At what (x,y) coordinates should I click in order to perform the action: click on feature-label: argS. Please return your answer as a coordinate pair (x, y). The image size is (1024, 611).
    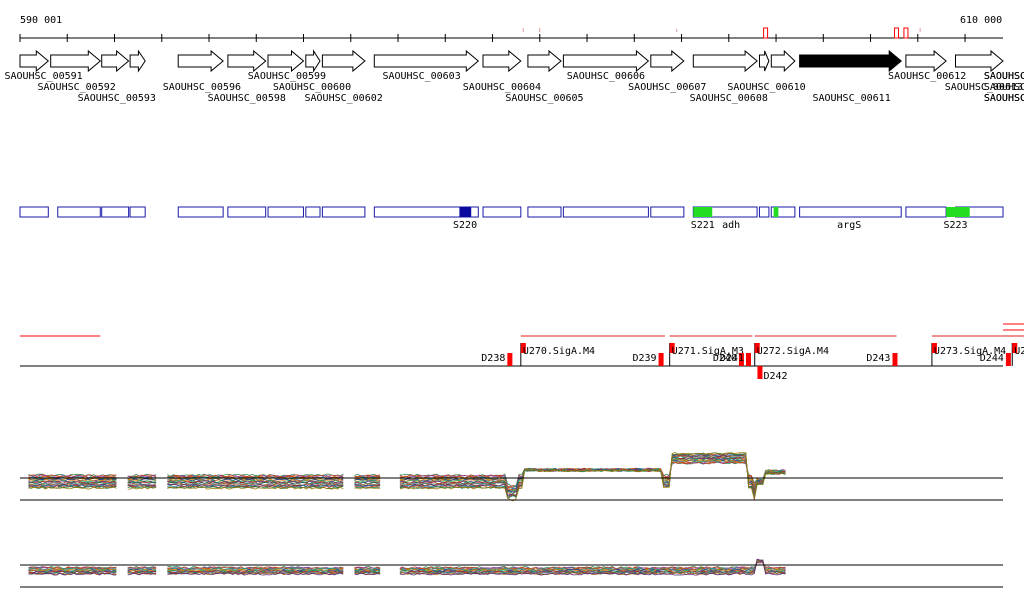
    Looking at the image, I should click on (849, 225).